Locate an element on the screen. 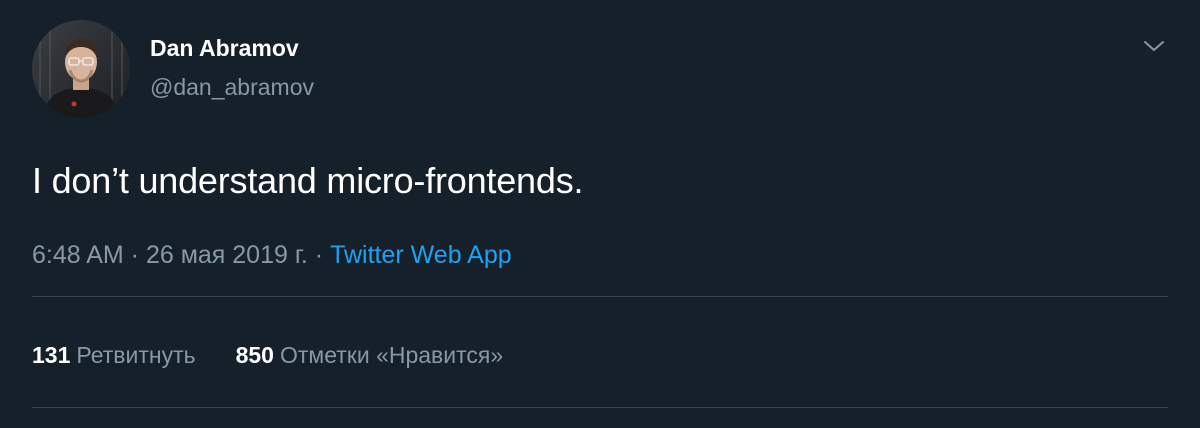  avatar is located at coordinates (81, 69).